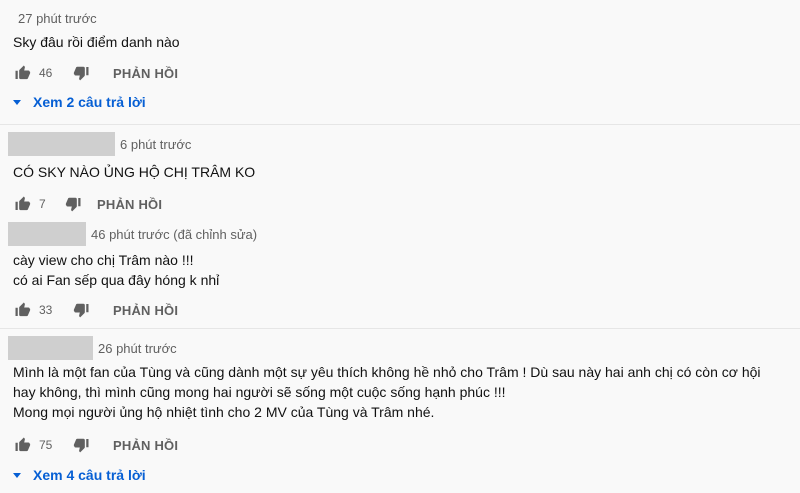 The image size is (800, 493). Describe the element at coordinates (95, 73) in the screenshot. I see `comment-actions: 46 PHẢN HỒI` at that location.